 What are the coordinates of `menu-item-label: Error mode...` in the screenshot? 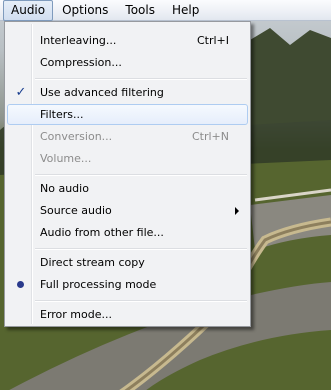 It's located at (76, 314).